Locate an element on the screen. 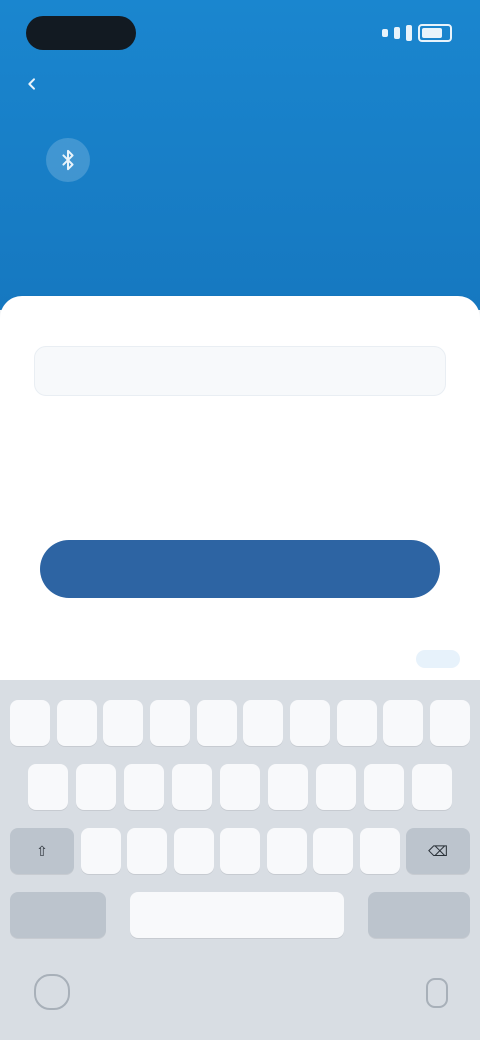 The width and height of the screenshot is (480, 1040). return-key is located at coordinates (419, 915).